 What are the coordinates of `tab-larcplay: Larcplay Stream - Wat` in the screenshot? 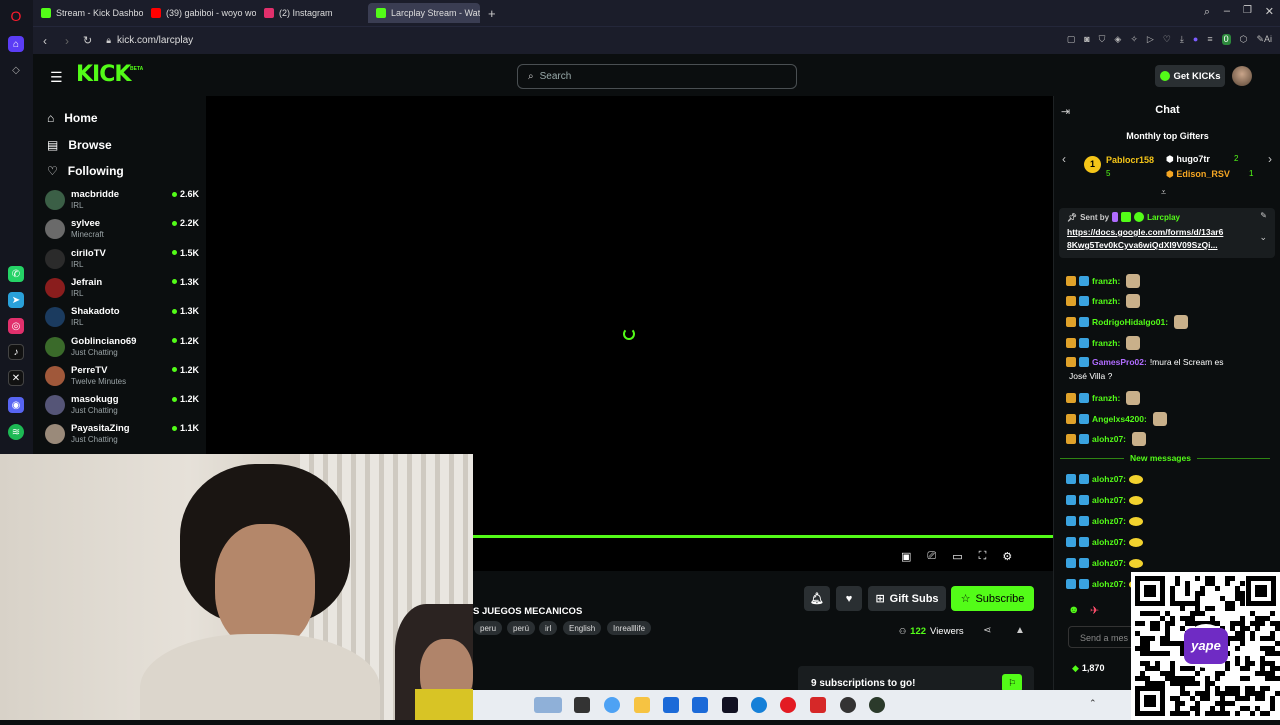 It's located at (424, 13).